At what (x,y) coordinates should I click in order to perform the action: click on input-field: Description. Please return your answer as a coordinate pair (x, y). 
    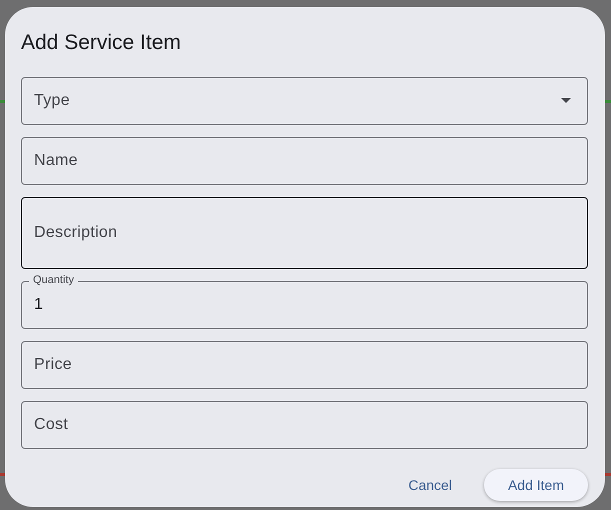
    Looking at the image, I should click on (304, 233).